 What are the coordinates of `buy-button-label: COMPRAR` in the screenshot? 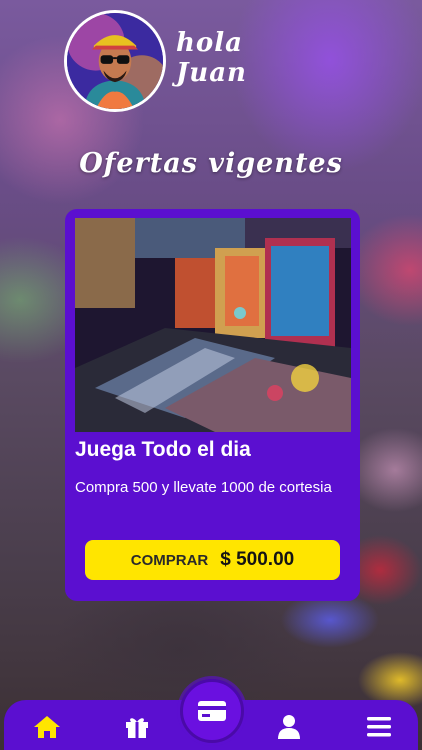 It's located at (169, 560).